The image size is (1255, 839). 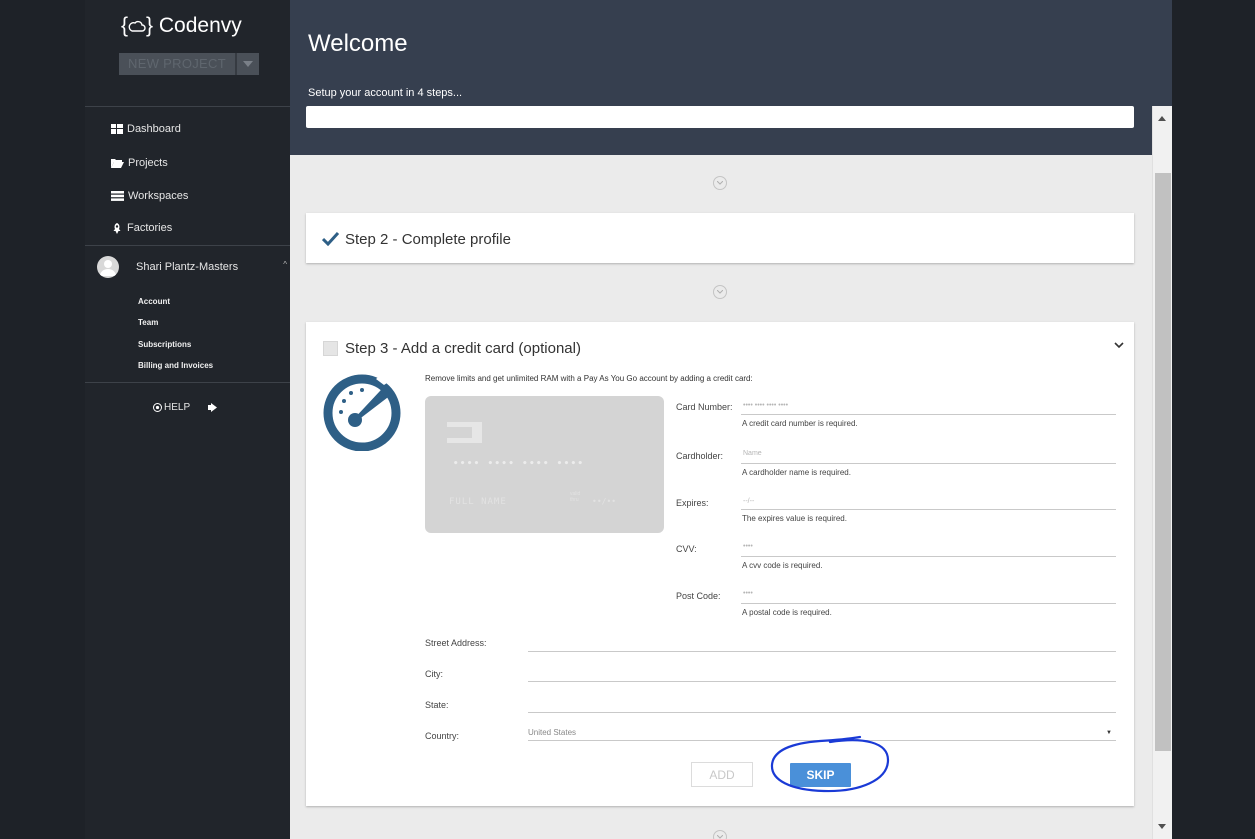 I want to click on logout-icon, so click(x=213, y=407).